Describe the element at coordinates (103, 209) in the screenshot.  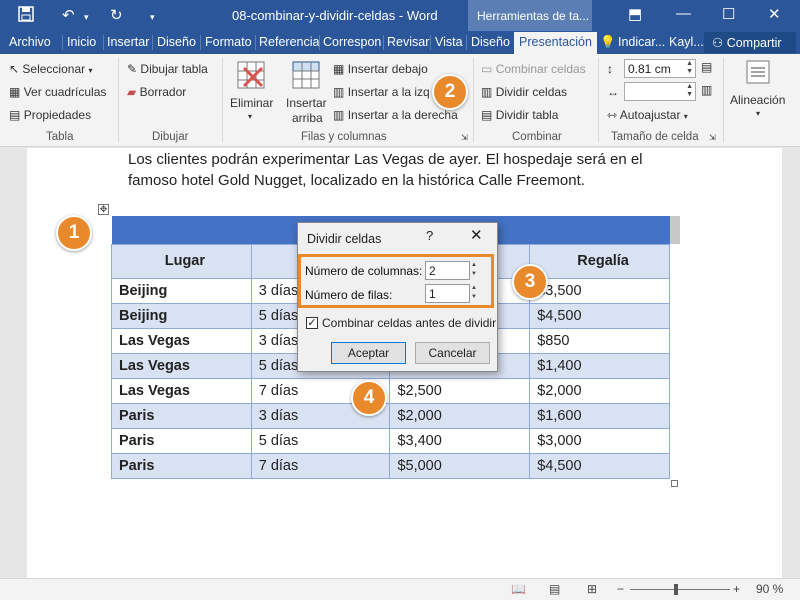
I see `table-move-handle-icon: ✥` at that location.